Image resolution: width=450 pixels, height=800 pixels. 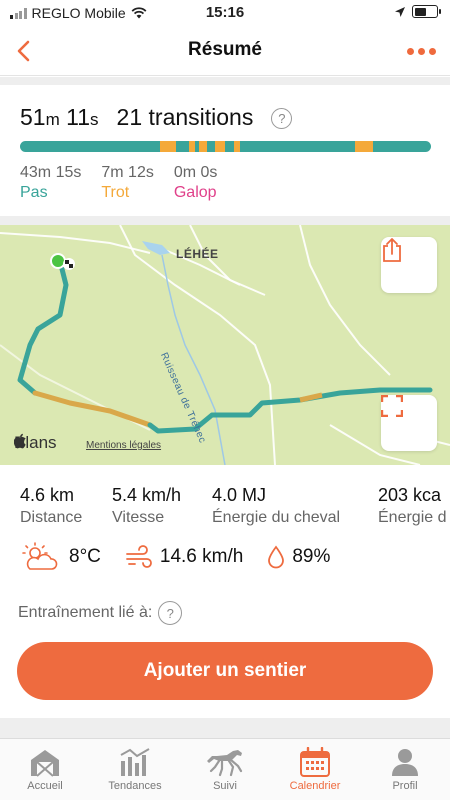 I want to click on gait-stat-galop: 0m 0s Galop, so click(x=196, y=183).